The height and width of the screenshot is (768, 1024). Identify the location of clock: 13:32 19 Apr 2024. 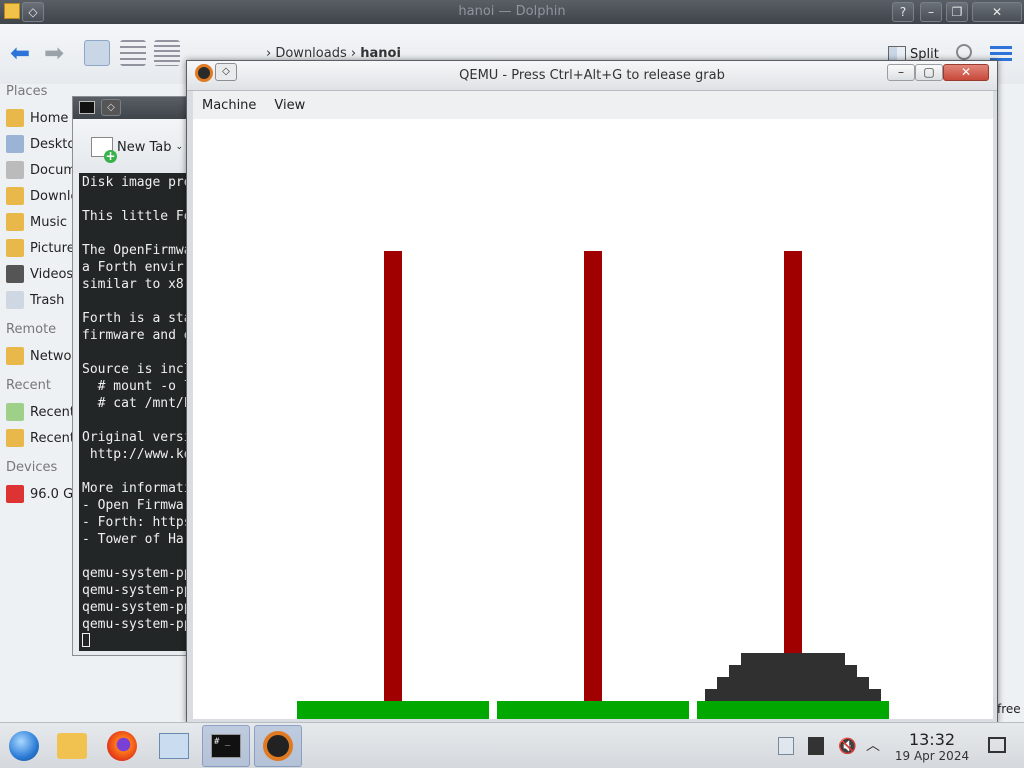
(932, 747).